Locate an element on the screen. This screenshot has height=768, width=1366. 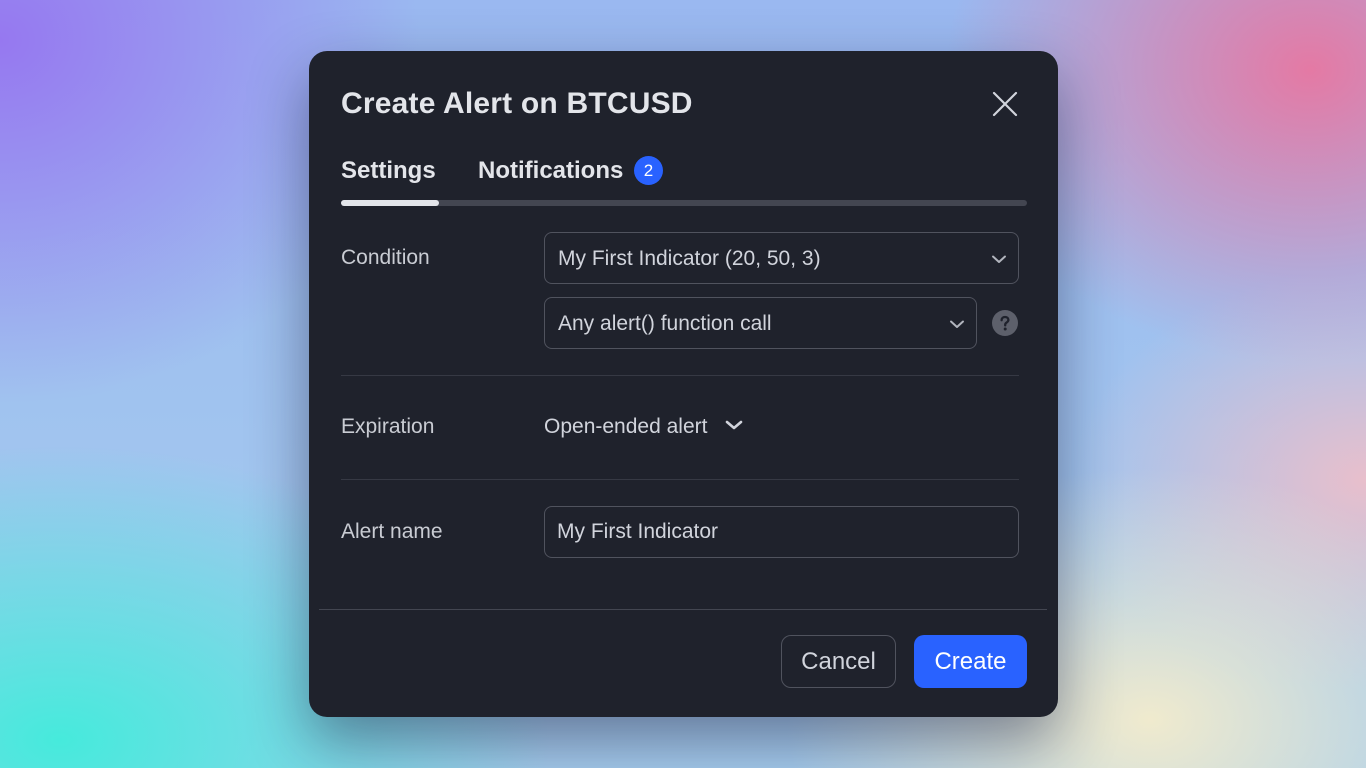
expiration-value: Open-ended alert is located at coordinates (626, 426).